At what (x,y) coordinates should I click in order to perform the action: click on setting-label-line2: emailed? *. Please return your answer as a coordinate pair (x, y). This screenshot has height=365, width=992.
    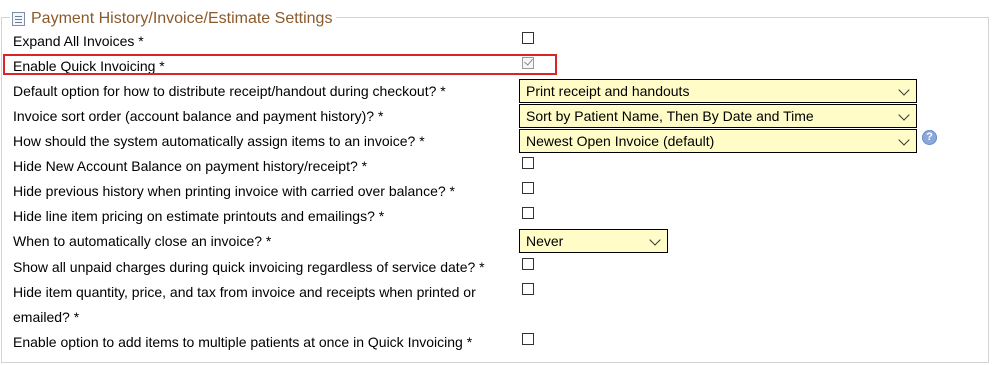
    Looking at the image, I should click on (46, 317).